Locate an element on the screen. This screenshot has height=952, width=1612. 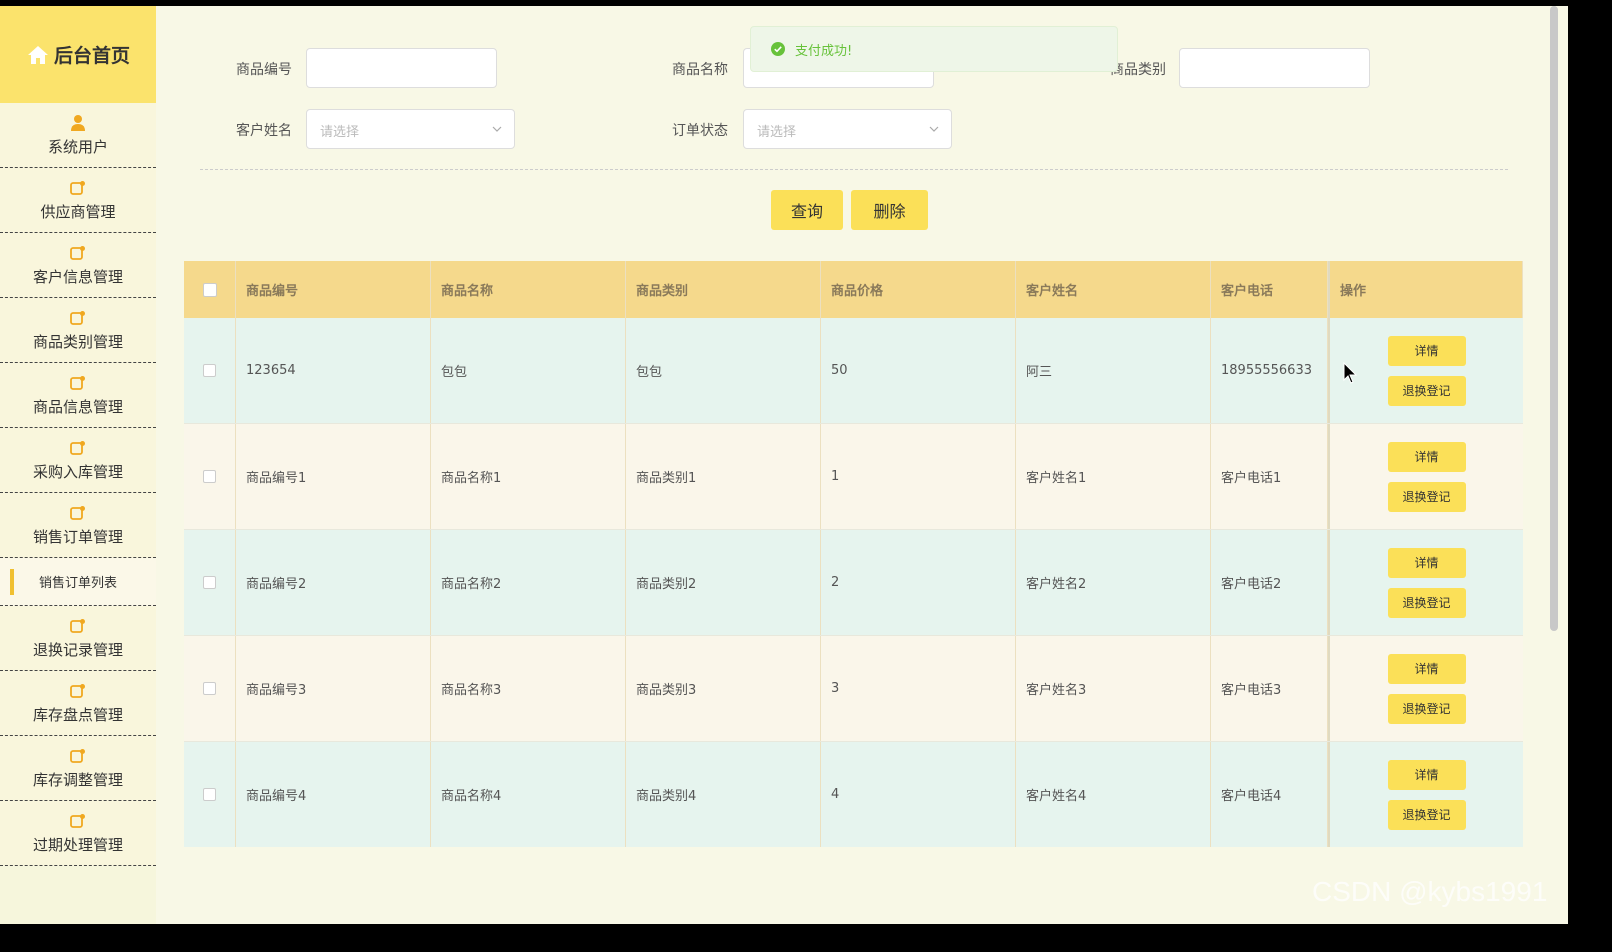
sidebar-item: 库存盘点管理 is located at coordinates (78, 703).